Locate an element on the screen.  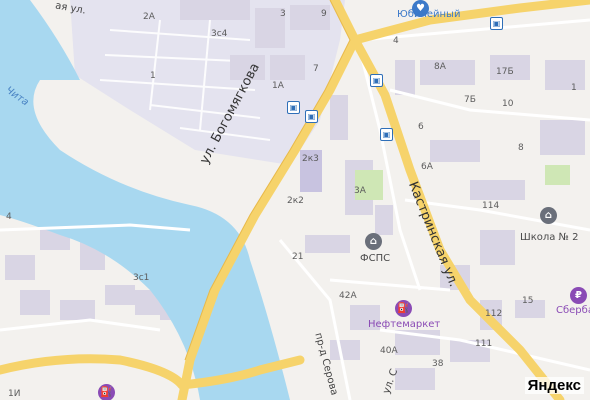
house-number: 3 is located at coordinates (283, 14).